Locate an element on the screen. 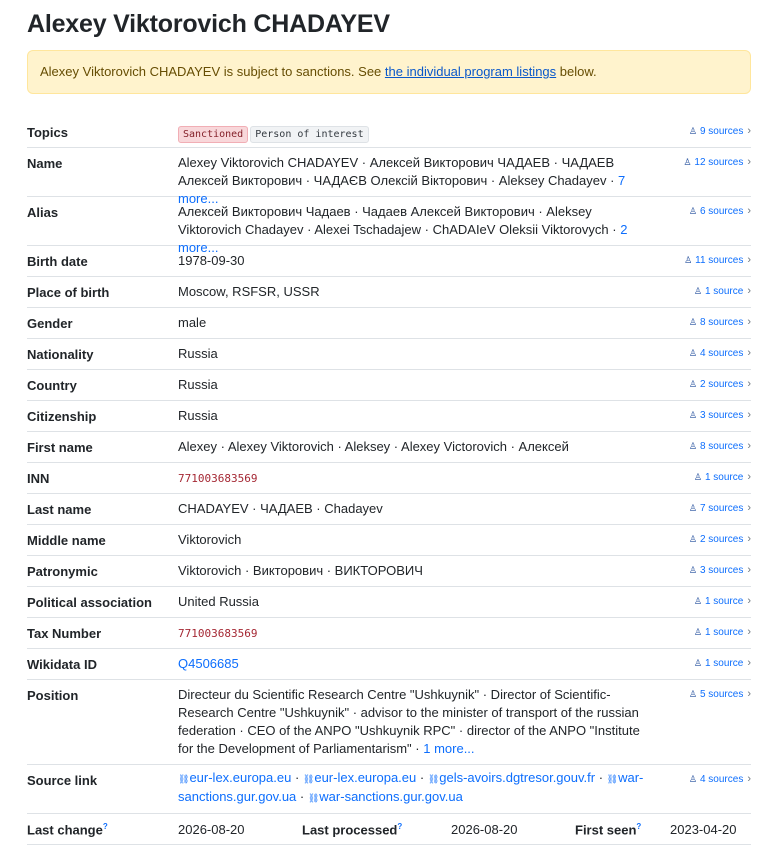  sources-count: 7 sources is located at coordinates (721, 508).